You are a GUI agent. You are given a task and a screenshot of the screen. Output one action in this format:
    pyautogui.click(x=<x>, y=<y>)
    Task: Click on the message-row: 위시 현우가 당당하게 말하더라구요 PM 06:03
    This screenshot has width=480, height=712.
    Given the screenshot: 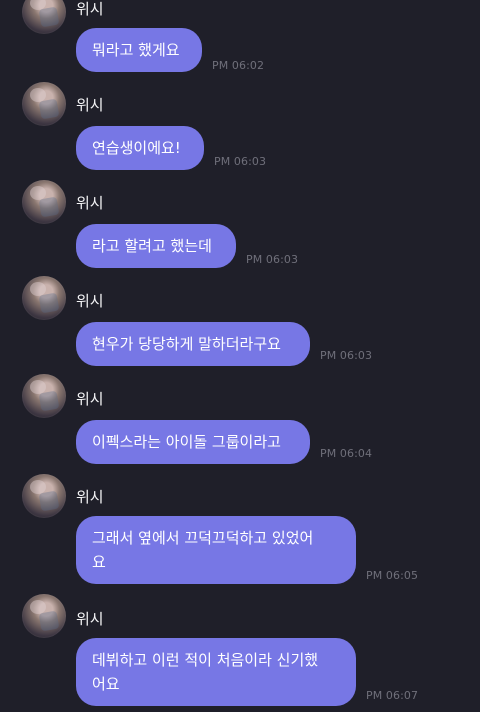 What is the action you would take?
    pyautogui.click(x=240, y=326)
    